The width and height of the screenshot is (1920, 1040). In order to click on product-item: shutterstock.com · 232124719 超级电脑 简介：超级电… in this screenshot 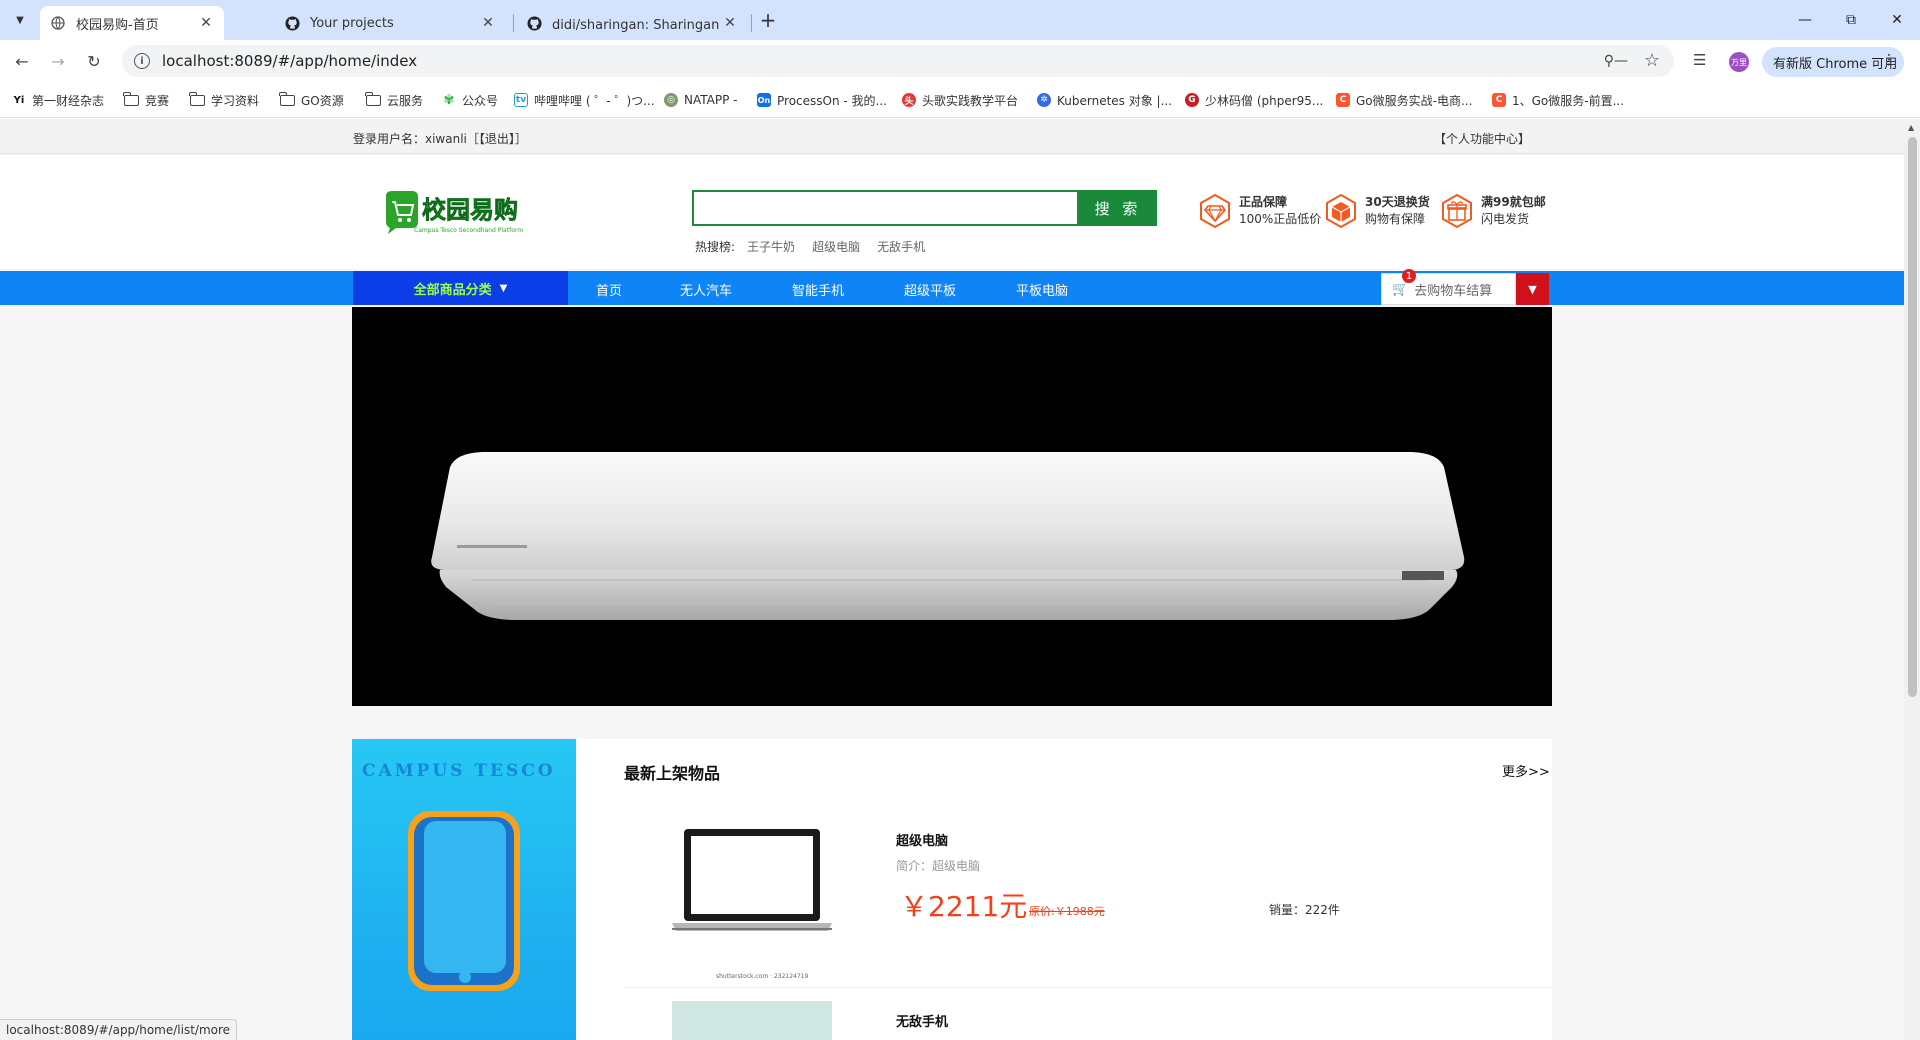, I will do `click(1088, 892)`.